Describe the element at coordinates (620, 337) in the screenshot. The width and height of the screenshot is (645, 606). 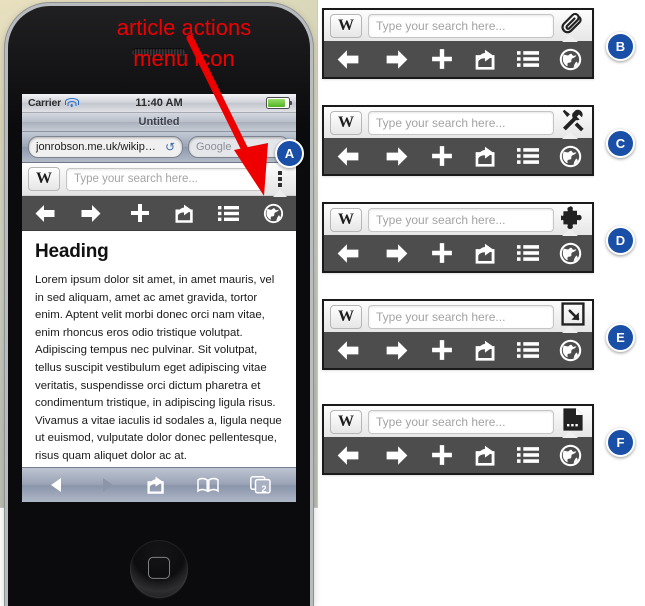
I see `callout-badge-e: E` at that location.